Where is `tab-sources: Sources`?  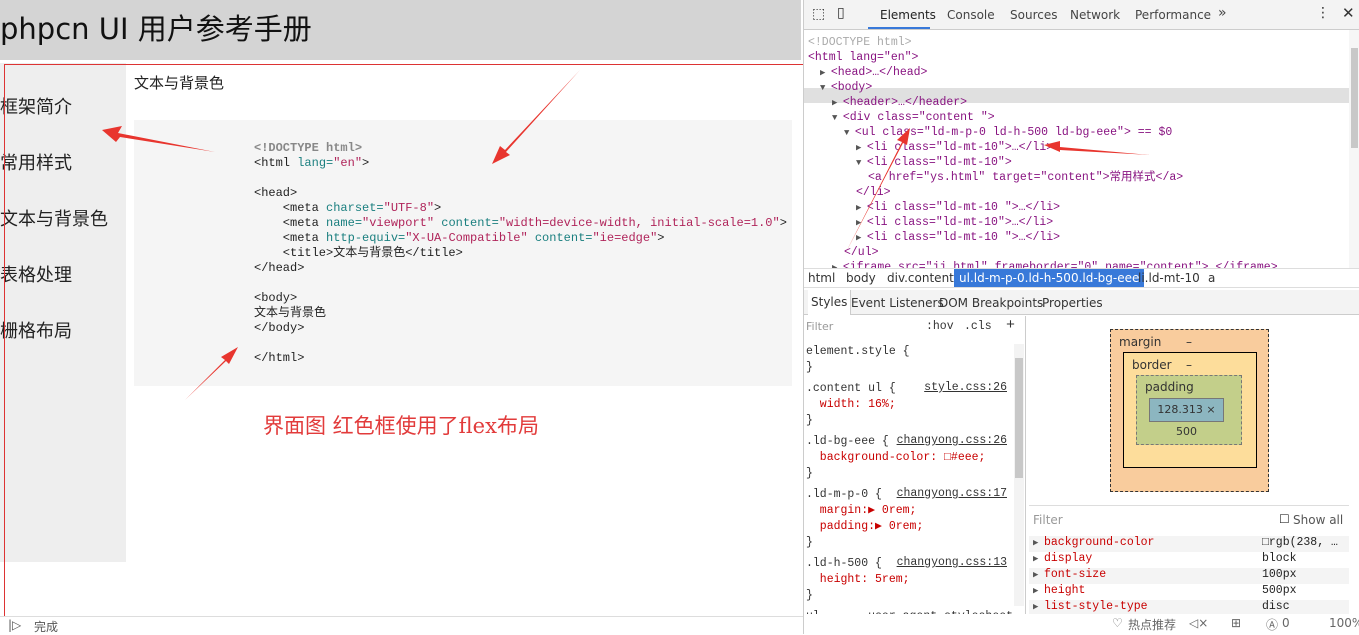 tab-sources: Sources is located at coordinates (1033, 15).